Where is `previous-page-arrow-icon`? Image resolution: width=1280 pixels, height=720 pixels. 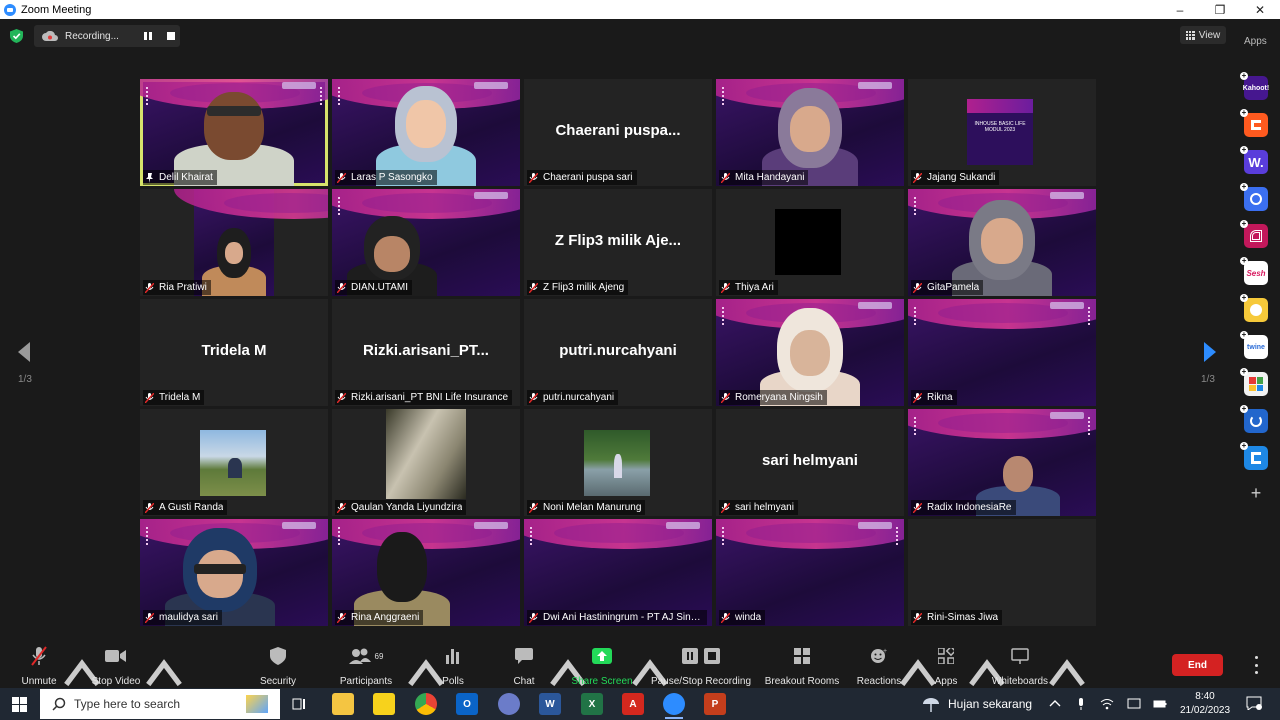
previous-page-arrow-icon is located at coordinates (24, 352).